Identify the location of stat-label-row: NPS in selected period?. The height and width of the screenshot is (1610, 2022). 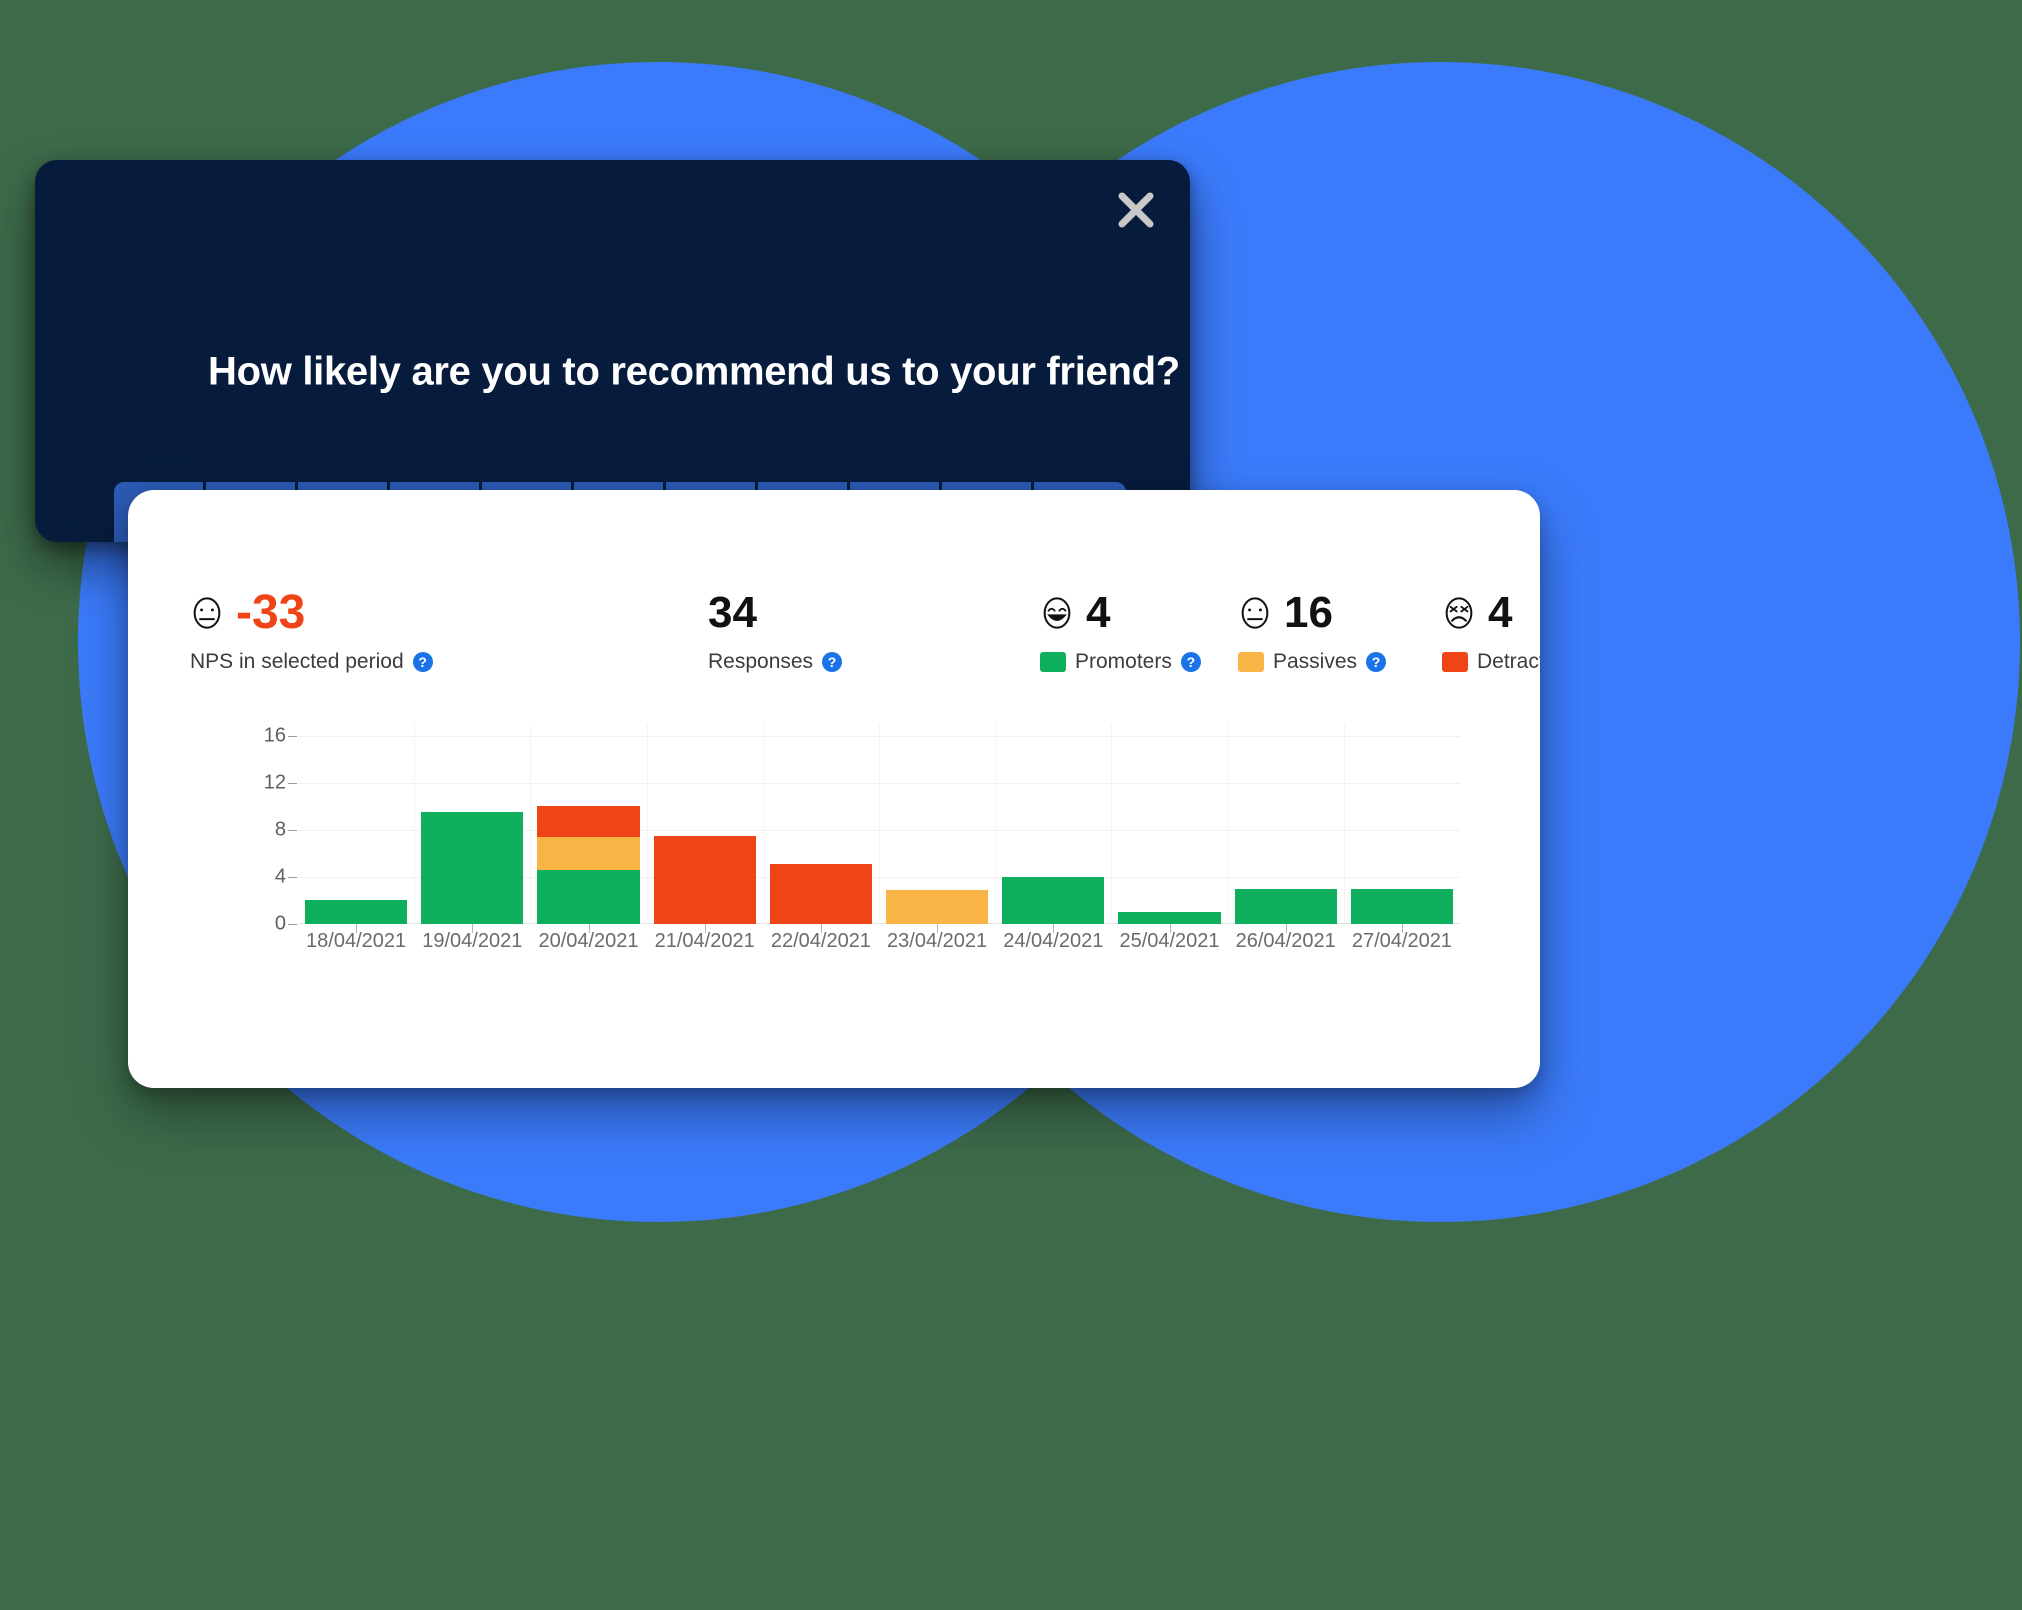
(311, 662).